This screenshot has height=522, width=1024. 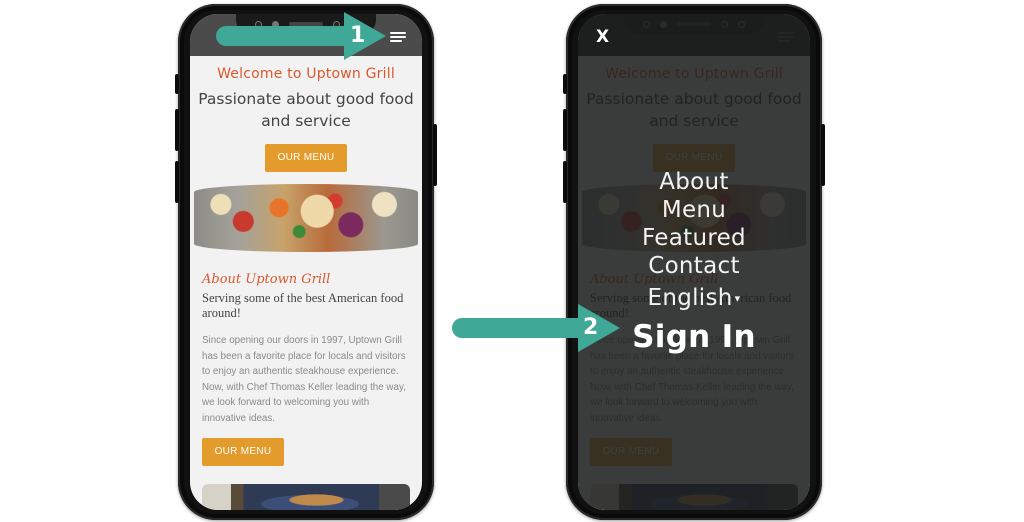 What do you see at coordinates (266, 279) in the screenshot?
I see `about-heading: About Uptown Grill` at bounding box center [266, 279].